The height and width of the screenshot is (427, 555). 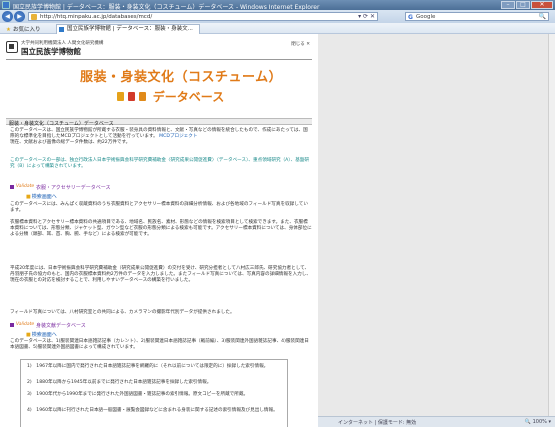 I want to click on forward-button: ▶, so click(x=19, y=16).